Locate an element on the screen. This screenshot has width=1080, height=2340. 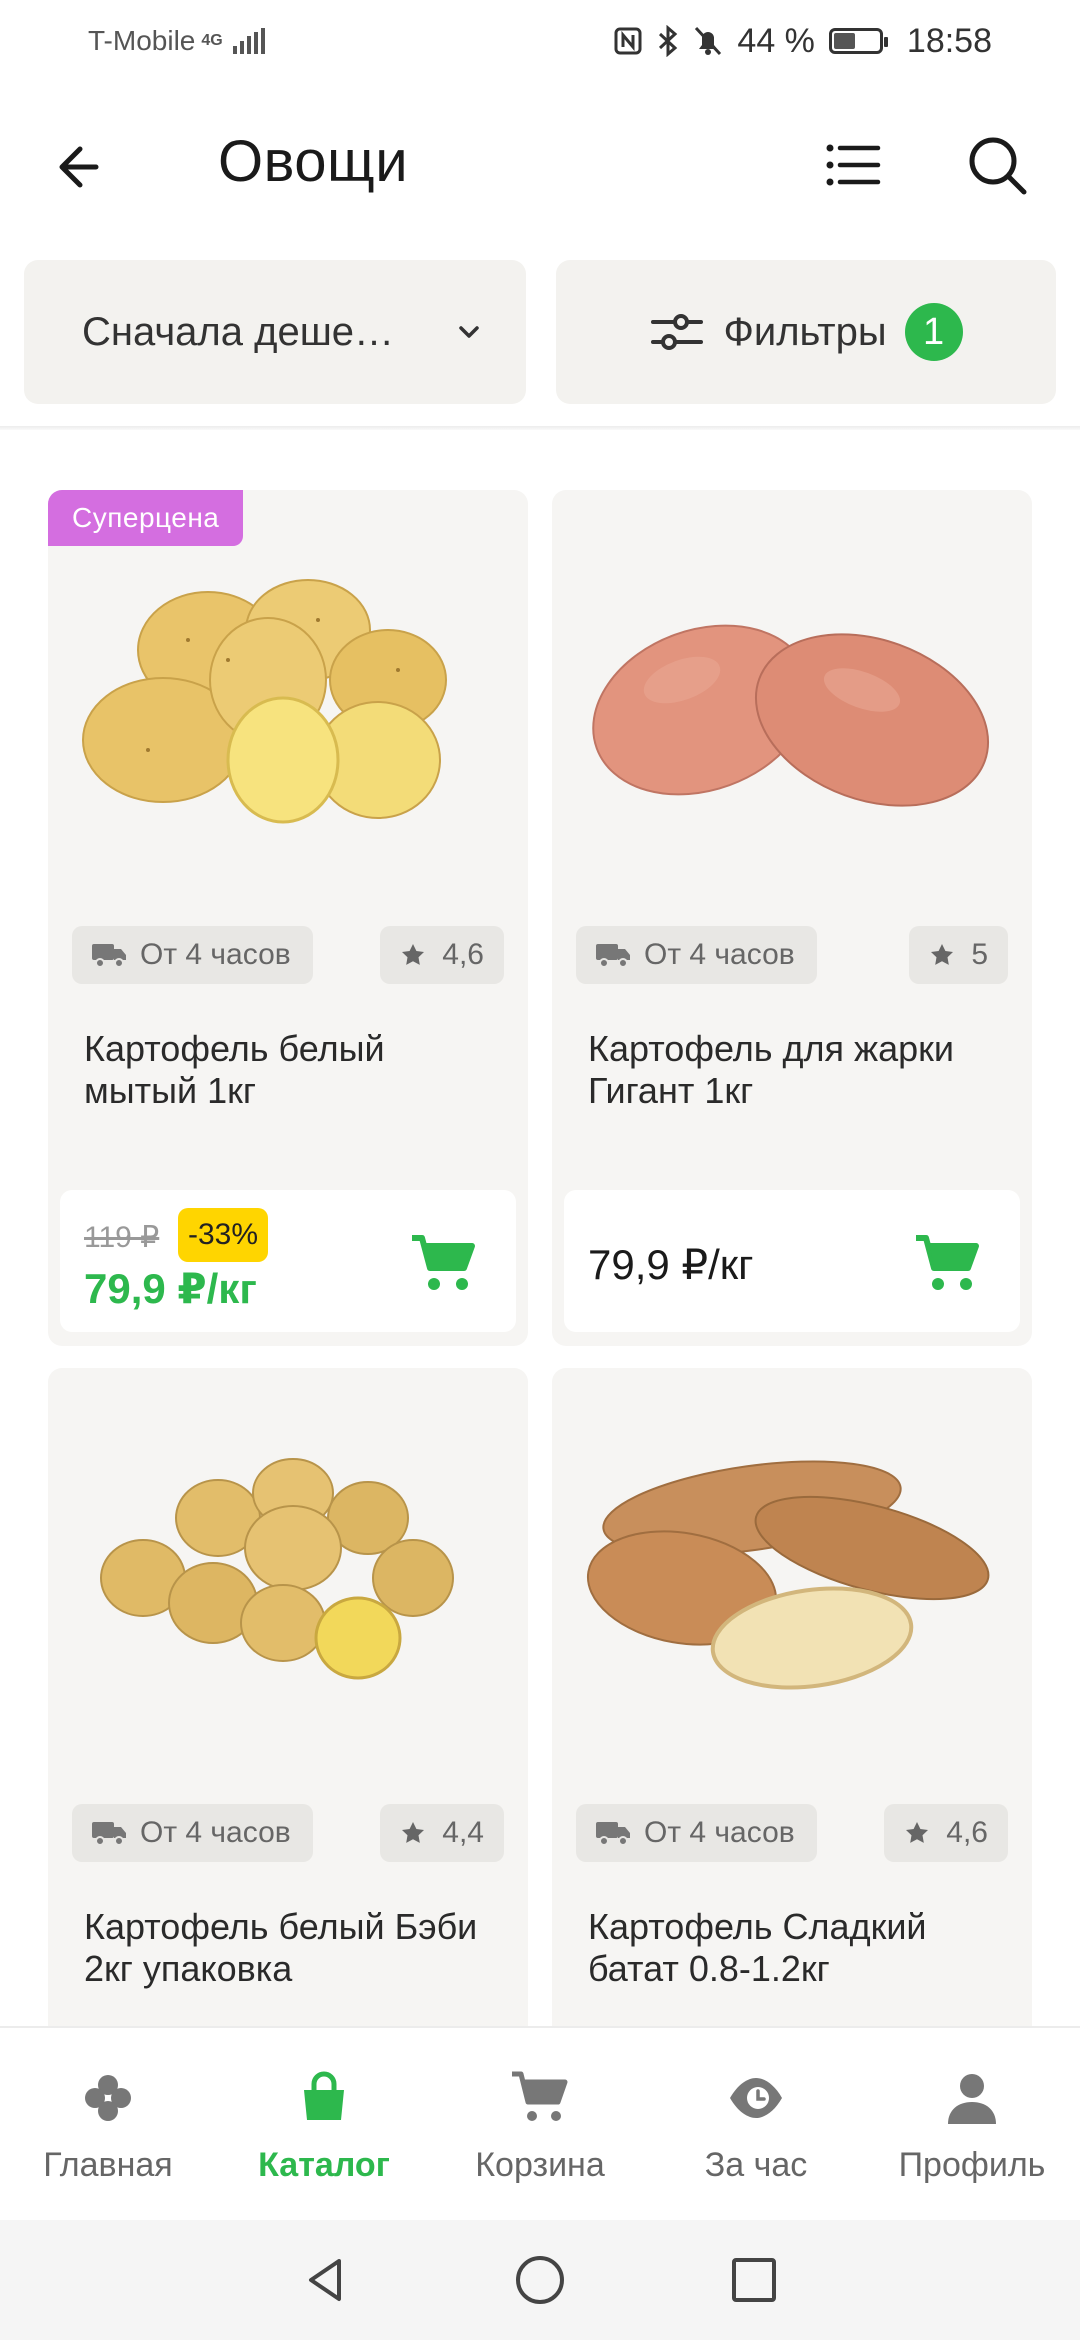
clock: 18:58 is located at coordinates (949, 40).